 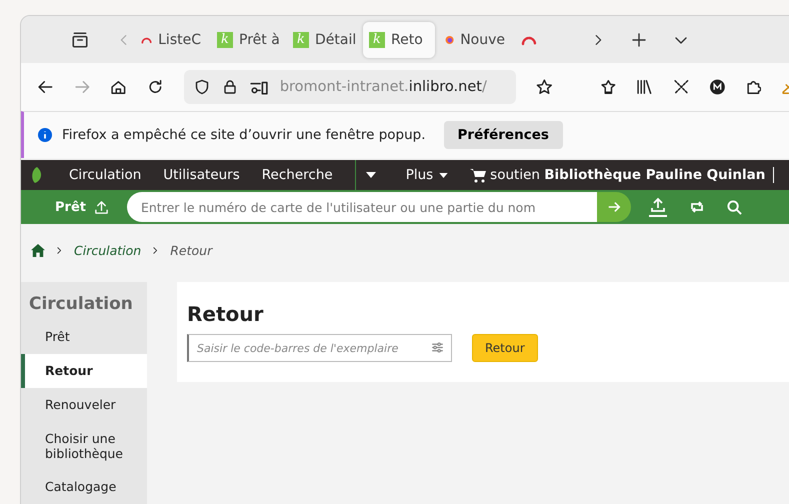 I want to click on sliders-icon, so click(x=437, y=347).